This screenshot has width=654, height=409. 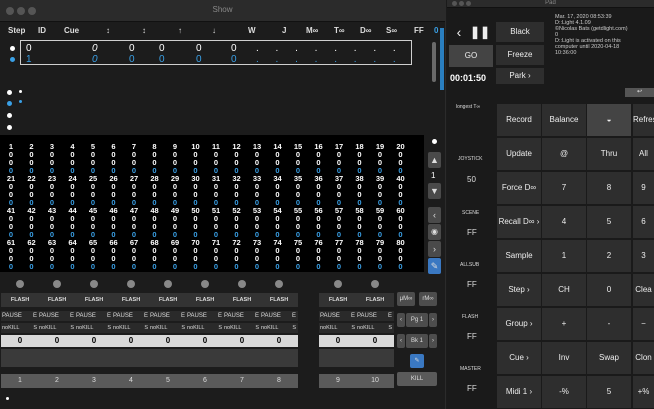 What do you see at coordinates (459, 32) in the screenshot?
I see `back-arrow-icon: ‹` at bounding box center [459, 32].